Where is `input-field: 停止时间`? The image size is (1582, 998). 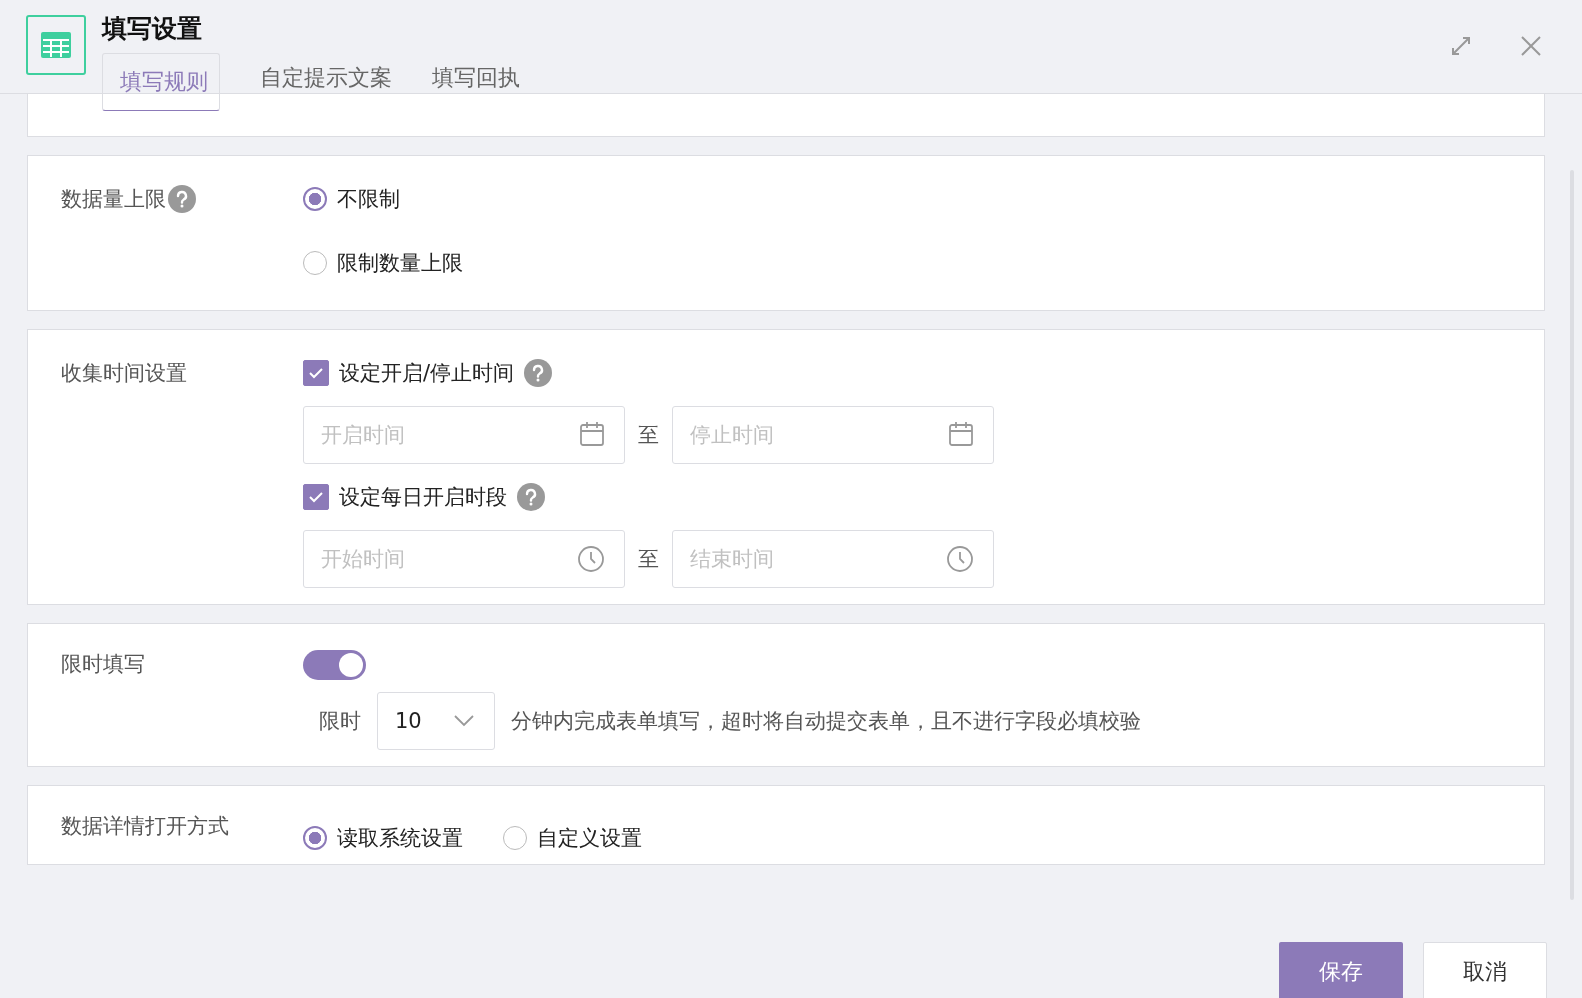
input-field: 停止时间 is located at coordinates (833, 435).